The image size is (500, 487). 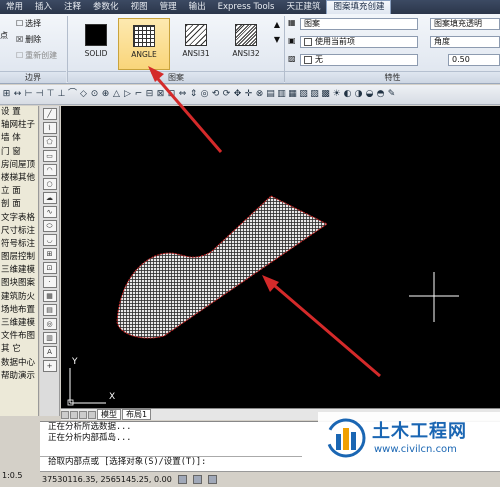 What do you see at coordinates (19, 363) in the screenshot?
I see `sidebar-item: 数据中心` at bounding box center [19, 363].